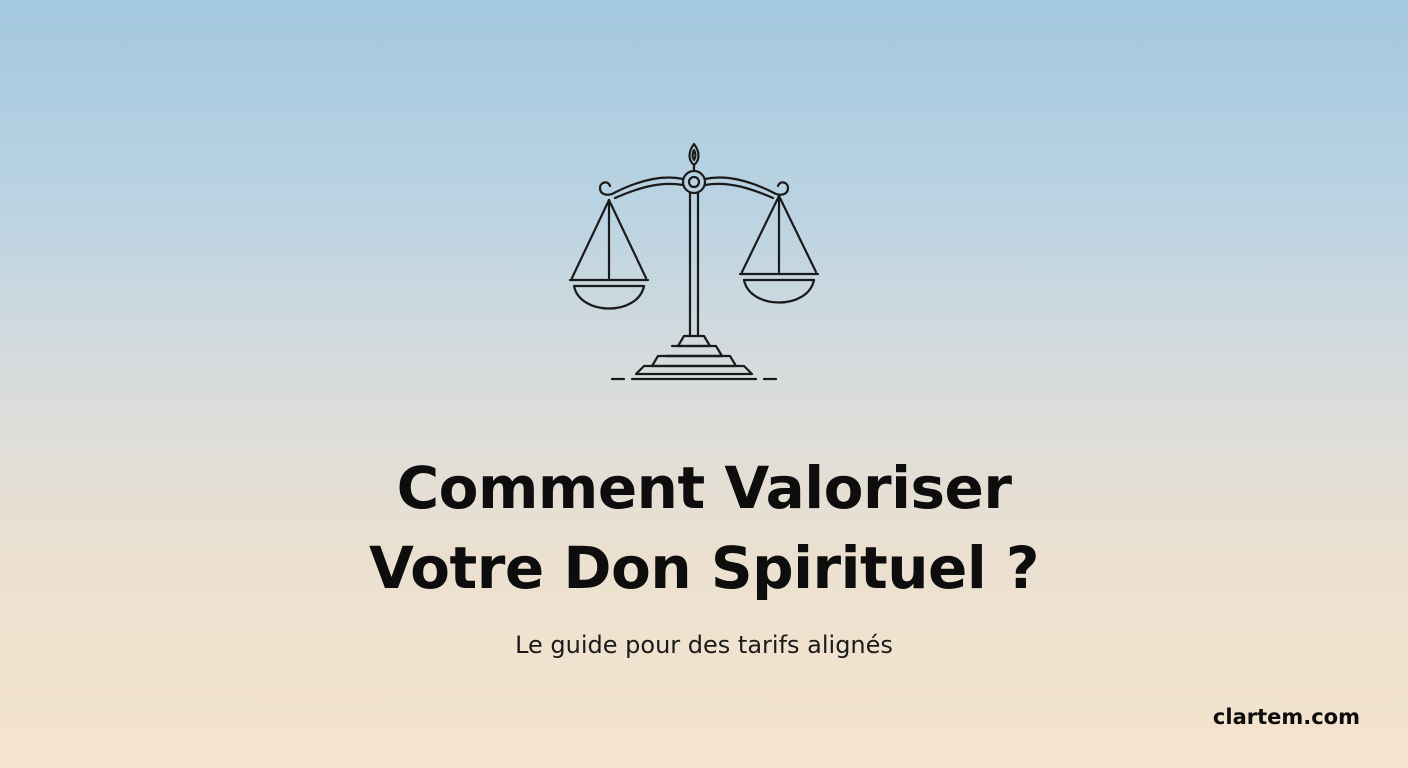 Image resolution: width=1408 pixels, height=768 pixels. I want to click on brand-domain: clartem.com, so click(1286, 717).